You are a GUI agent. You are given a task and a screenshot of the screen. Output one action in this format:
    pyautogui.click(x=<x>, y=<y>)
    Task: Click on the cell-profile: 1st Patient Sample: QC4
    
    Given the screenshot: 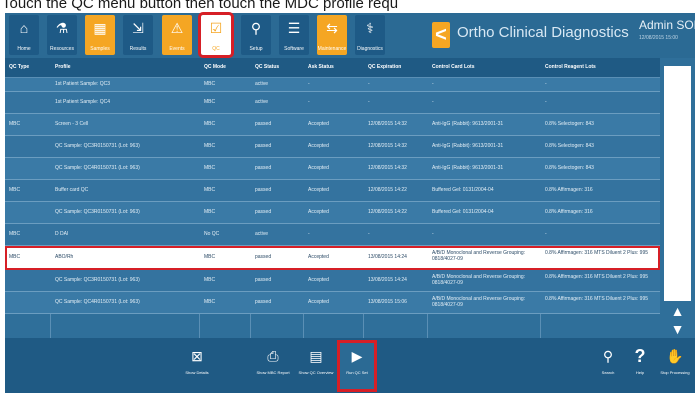 What is the action you would take?
    pyautogui.click(x=83, y=102)
    